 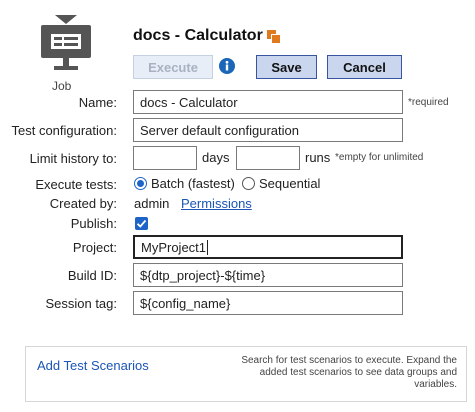 What do you see at coordinates (268, 102) in the screenshot?
I see `name-field: docs - Calculator` at bounding box center [268, 102].